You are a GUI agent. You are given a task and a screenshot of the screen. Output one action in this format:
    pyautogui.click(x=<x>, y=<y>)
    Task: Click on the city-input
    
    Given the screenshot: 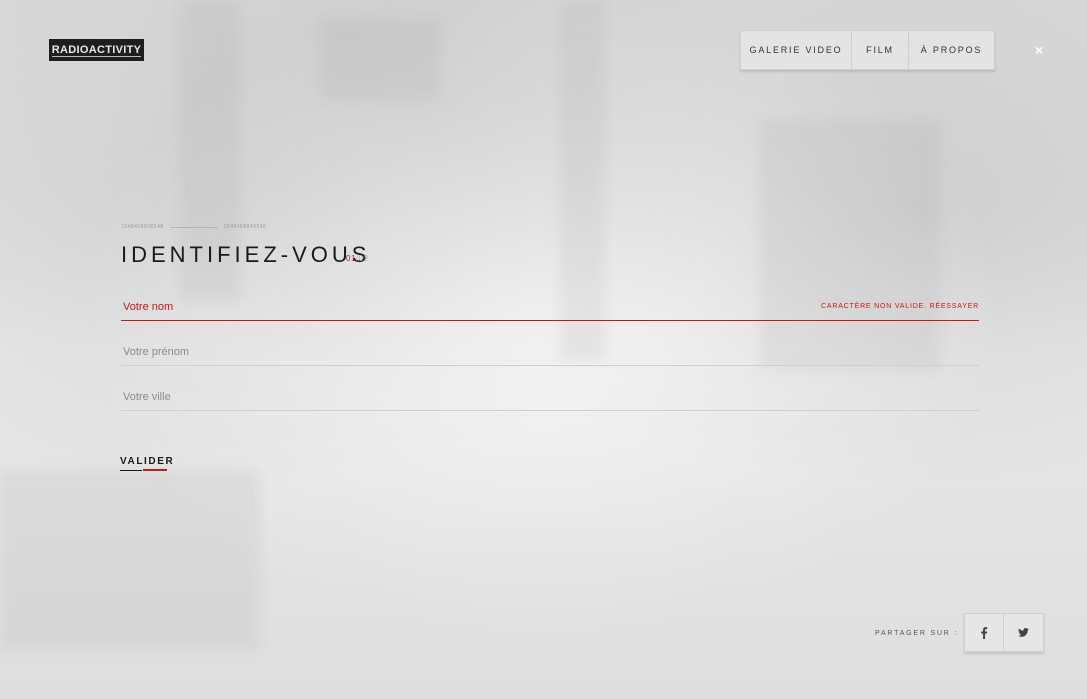 What is the action you would take?
    pyautogui.click(x=550, y=396)
    